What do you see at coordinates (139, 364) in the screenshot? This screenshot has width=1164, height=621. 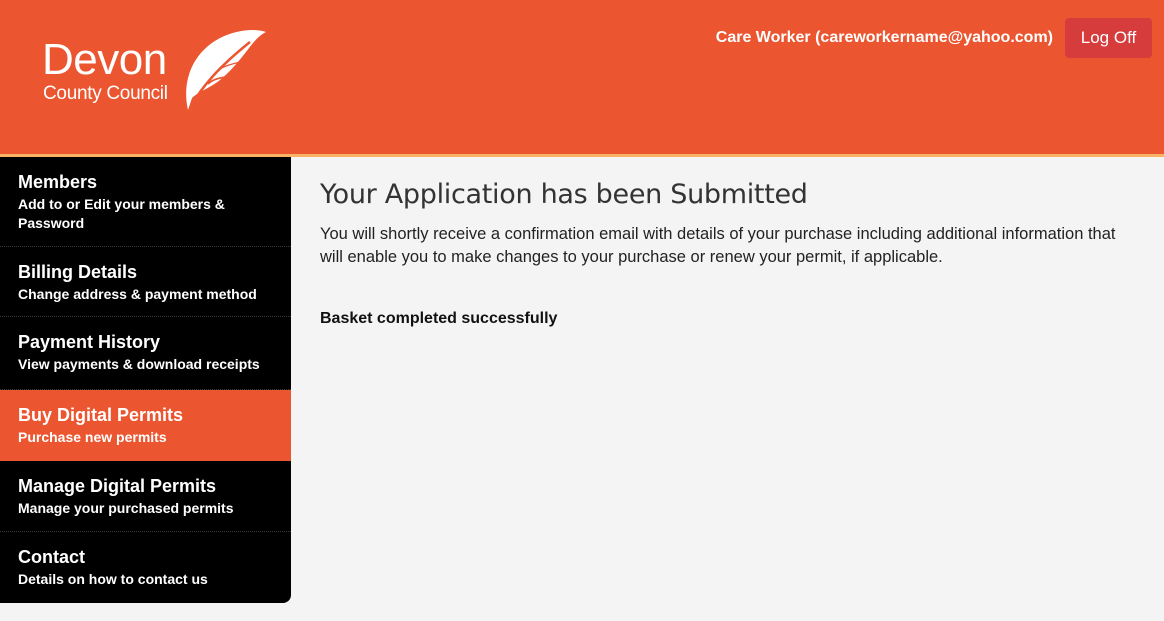 I see `sidebar-item-subtitle: View payments & download receipts` at bounding box center [139, 364].